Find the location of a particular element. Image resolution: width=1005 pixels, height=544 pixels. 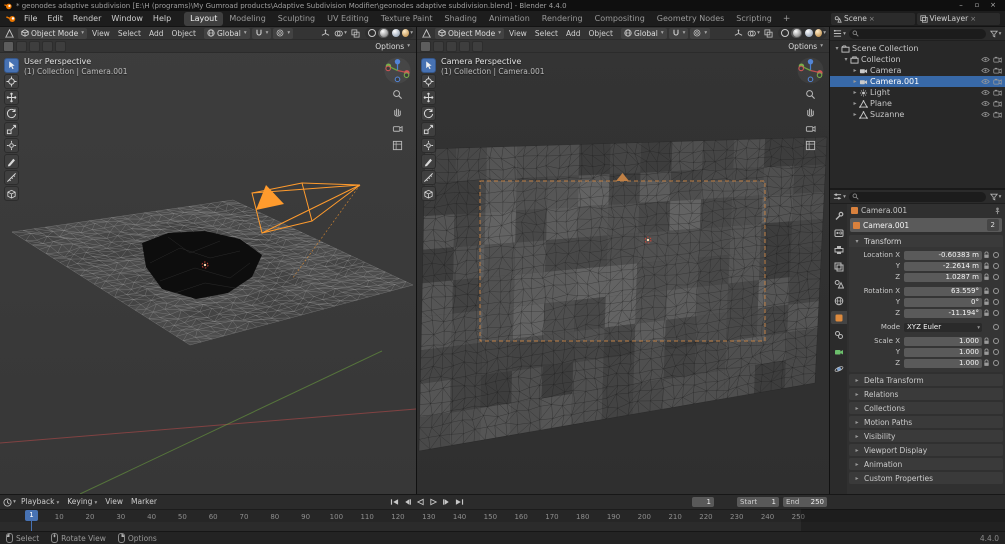

scene-selector: Scene is located at coordinates (873, 18).